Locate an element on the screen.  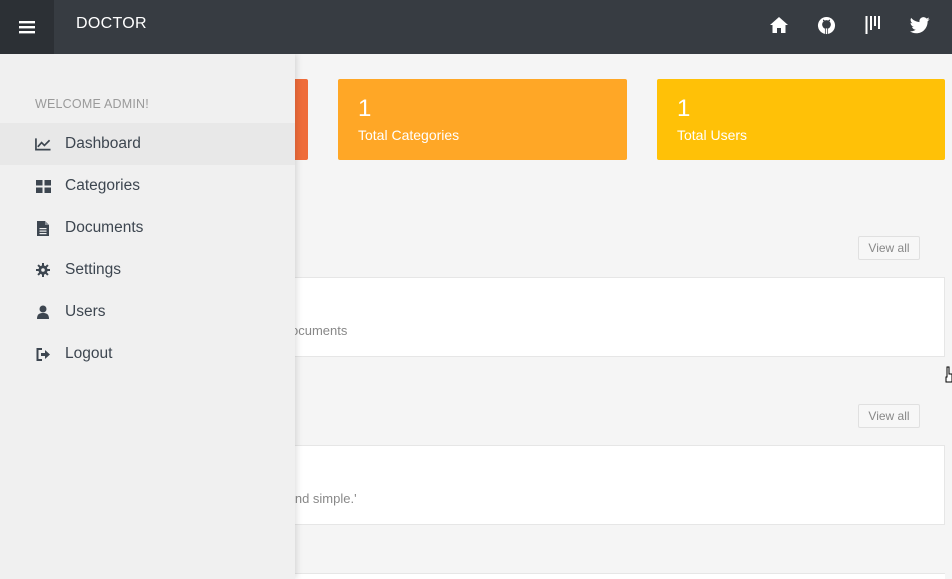
grid-icon is located at coordinates (43, 186).